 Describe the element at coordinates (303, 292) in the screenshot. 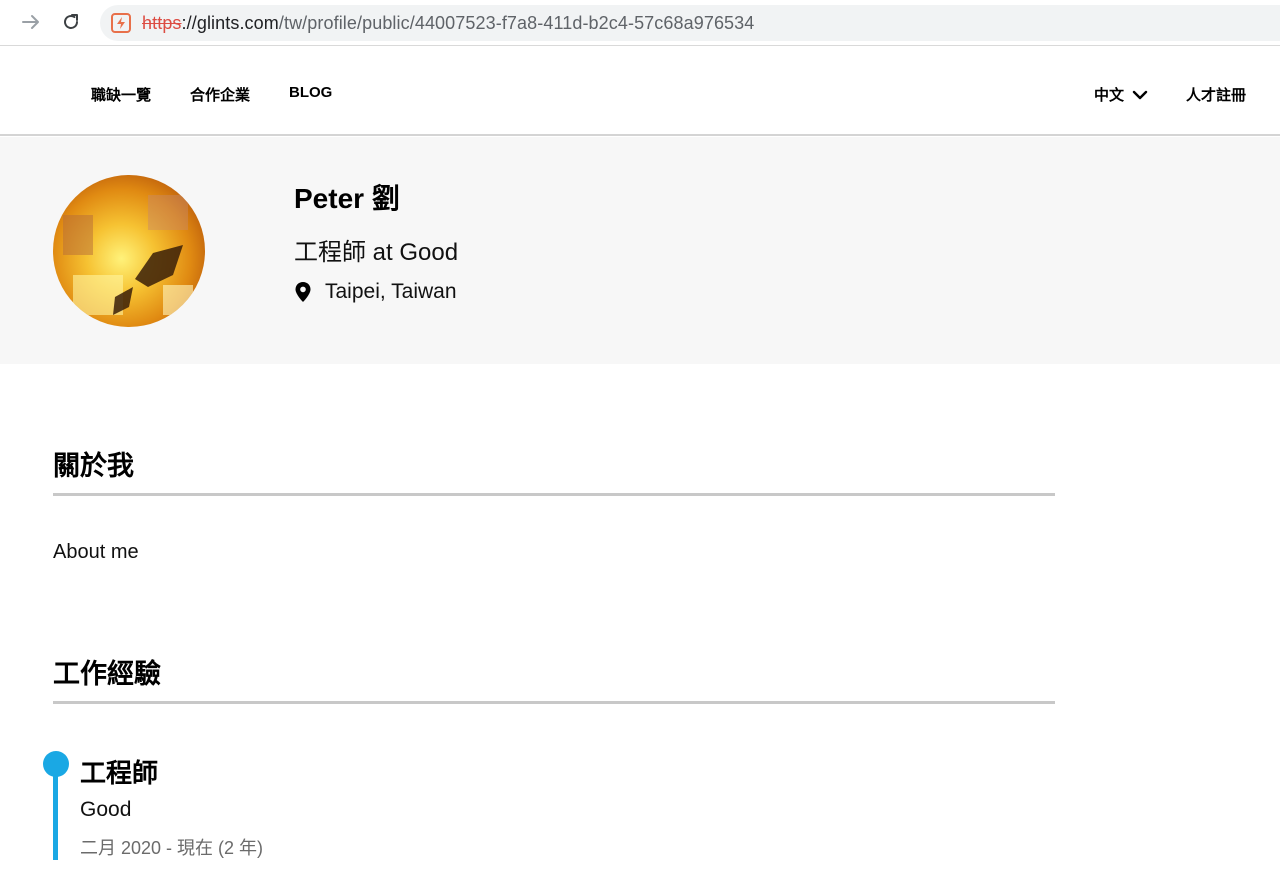

I see `map-pin-icon` at that location.